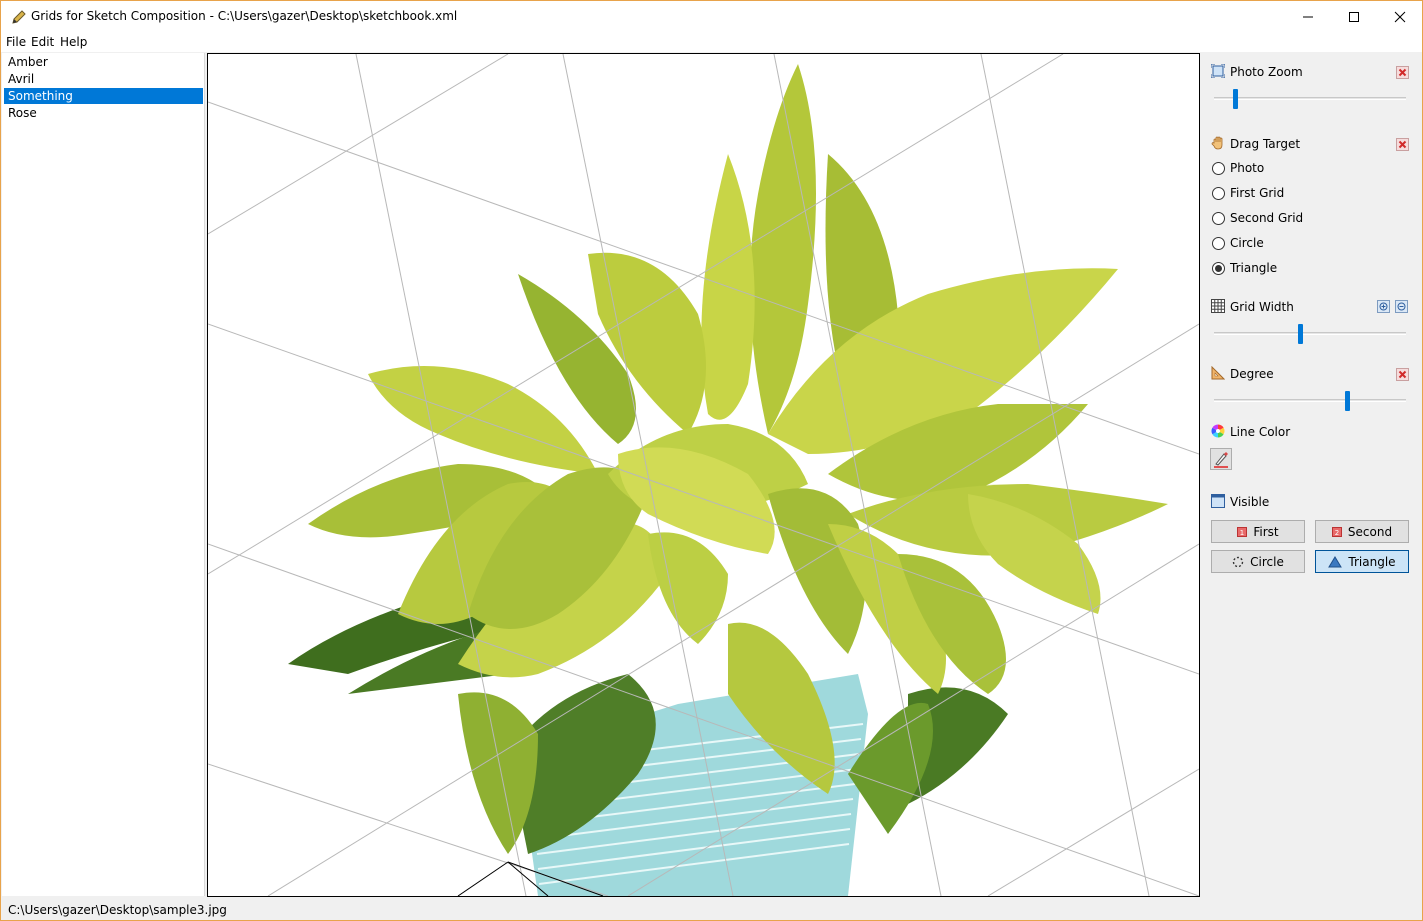 The image size is (1423, 921). I want to click on radio-first-grid: First Grid, so click(1248, 193).